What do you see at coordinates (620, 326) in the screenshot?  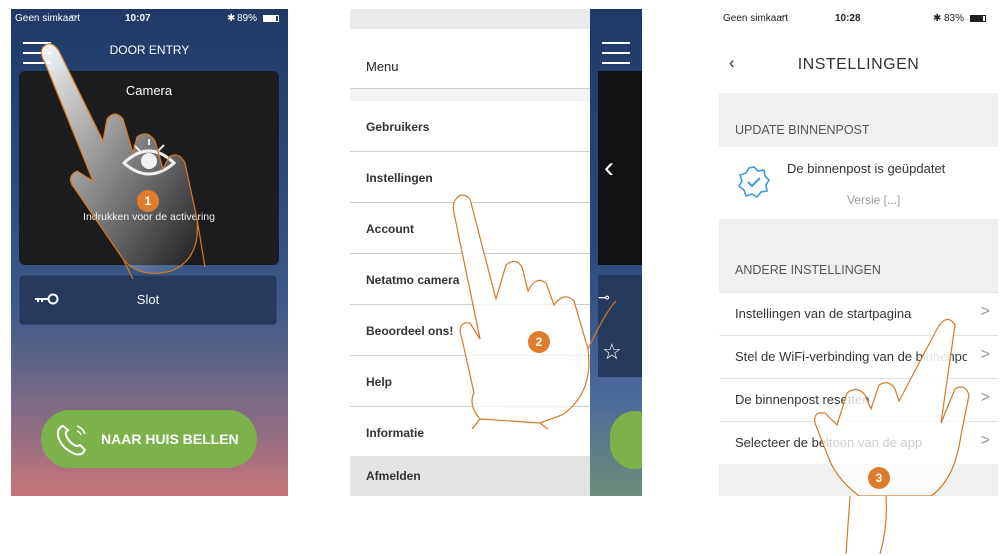 I see `lock-panel-partial: ⊸ ☆` at bounding box center [620, 326].